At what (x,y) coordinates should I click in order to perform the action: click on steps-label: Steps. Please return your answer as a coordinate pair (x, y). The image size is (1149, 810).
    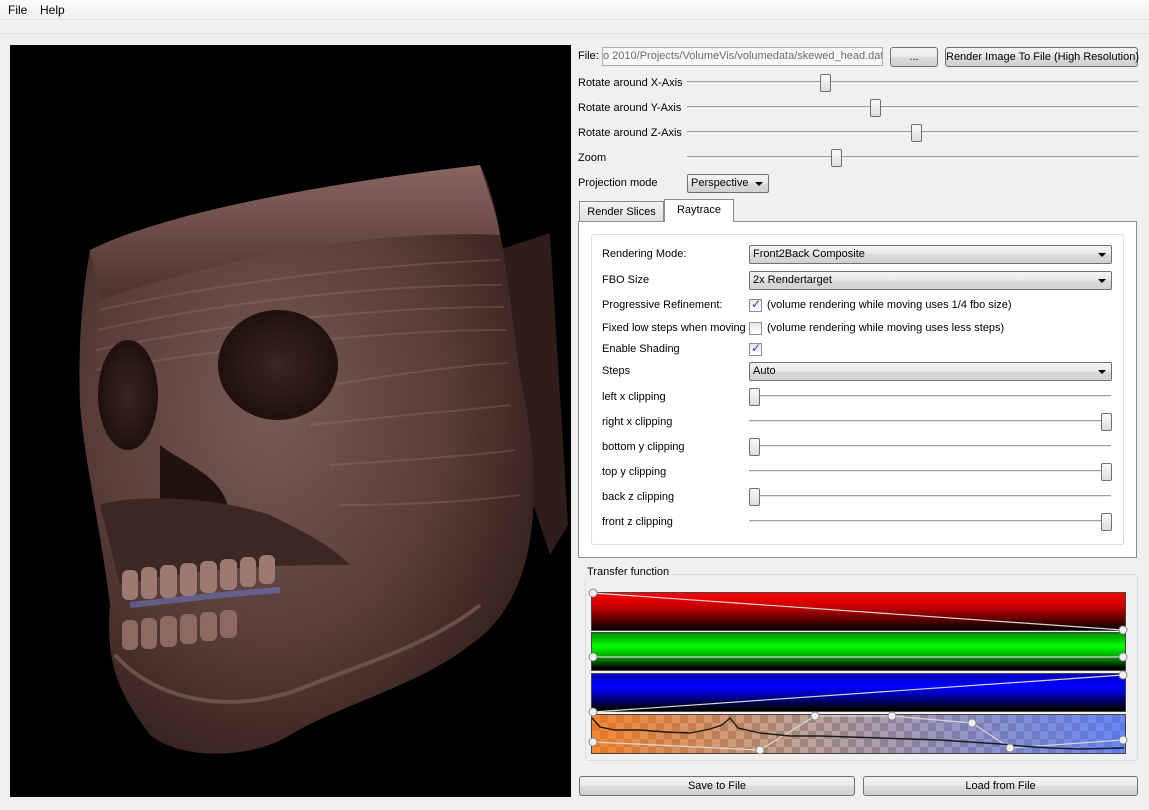
    Looking at the image, I should click on (616, 371).